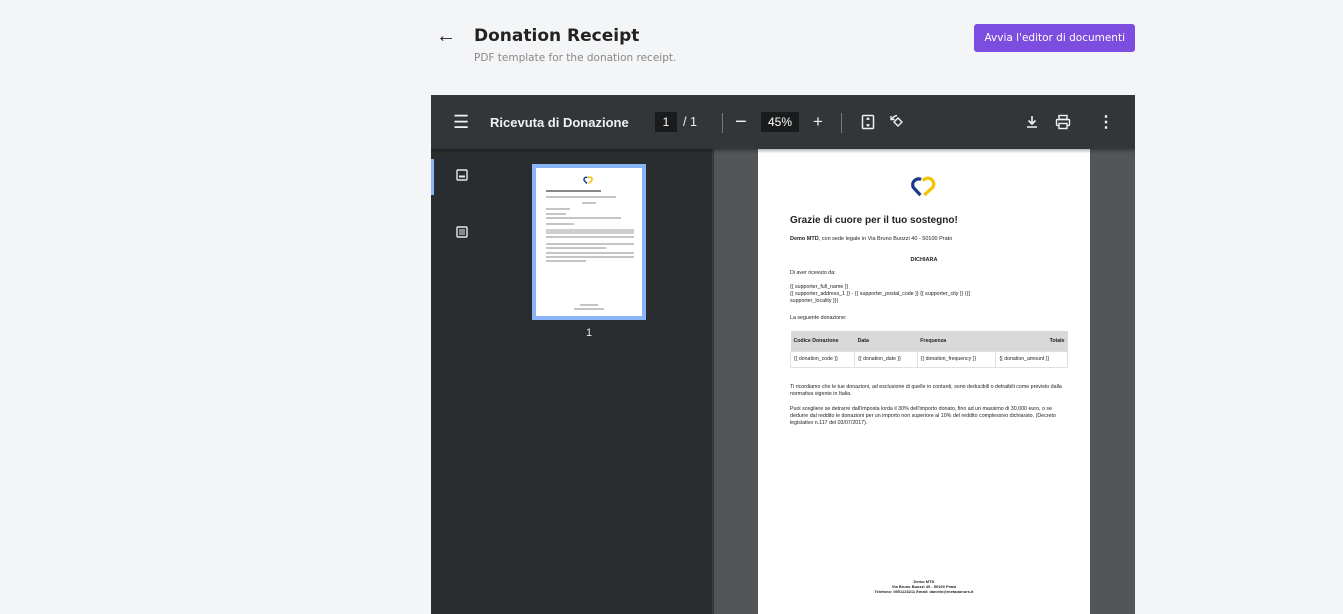 The width and height of the screenshot is (1343, 614). I want to click on table-header-cell: Frequenza, so click(956, 341).